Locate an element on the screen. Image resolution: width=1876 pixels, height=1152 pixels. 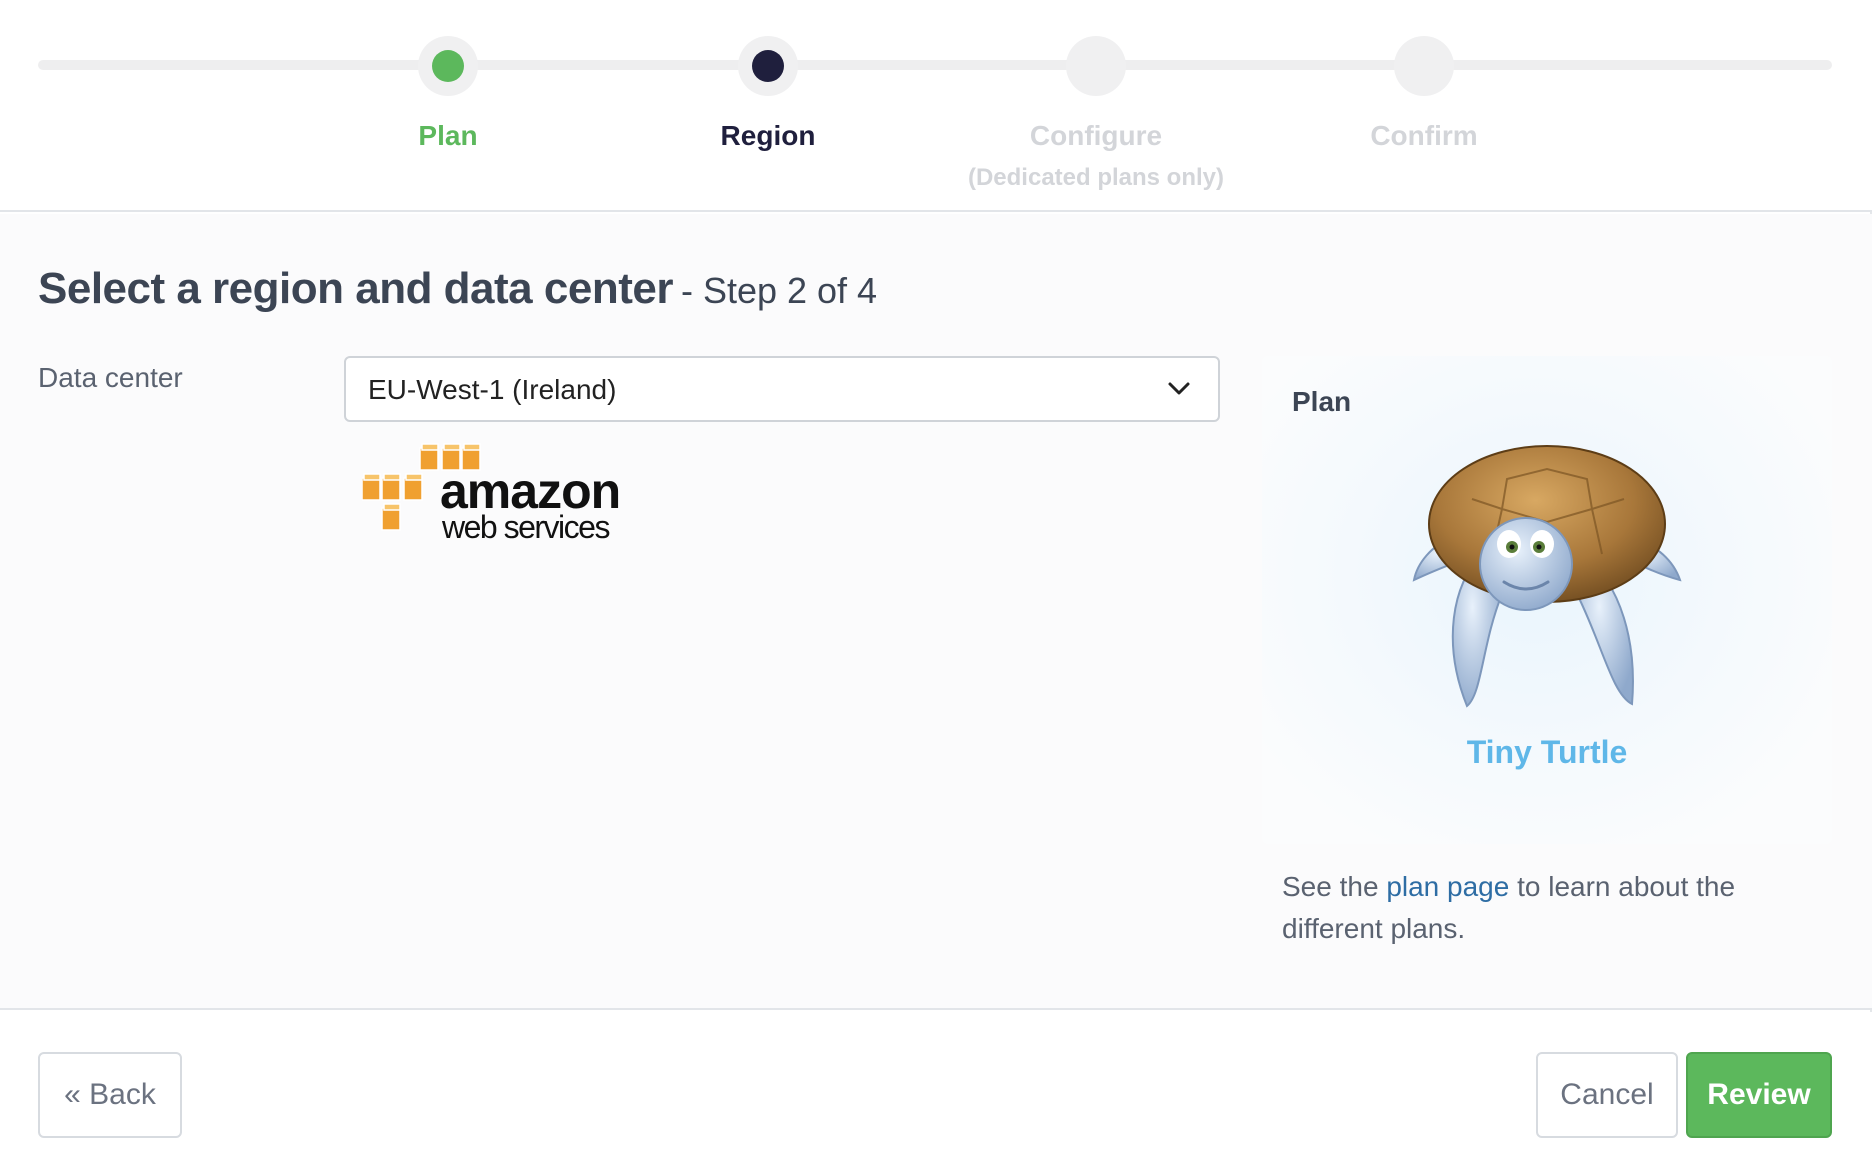
aws-logo-subtitle: web services is located at coordinates (525, 527).